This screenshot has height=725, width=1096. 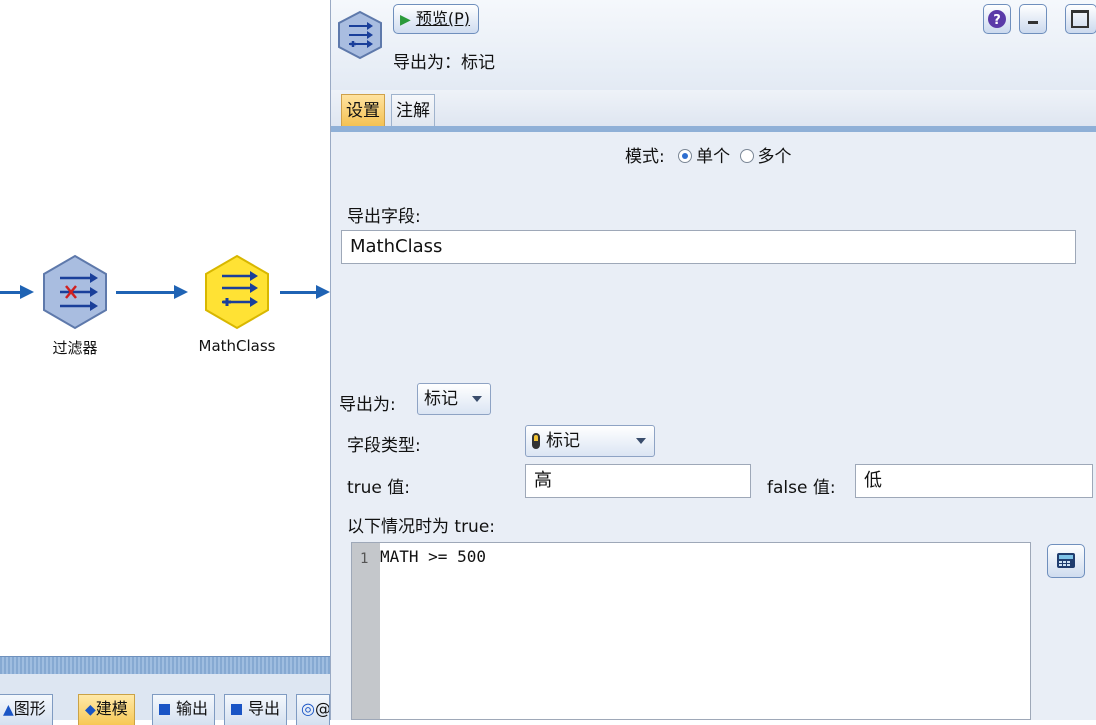 What do you see at coordinates (444, 63) in the screenshot?
I see `node-title: 导出为：标记` at bounding box center [444, 63].